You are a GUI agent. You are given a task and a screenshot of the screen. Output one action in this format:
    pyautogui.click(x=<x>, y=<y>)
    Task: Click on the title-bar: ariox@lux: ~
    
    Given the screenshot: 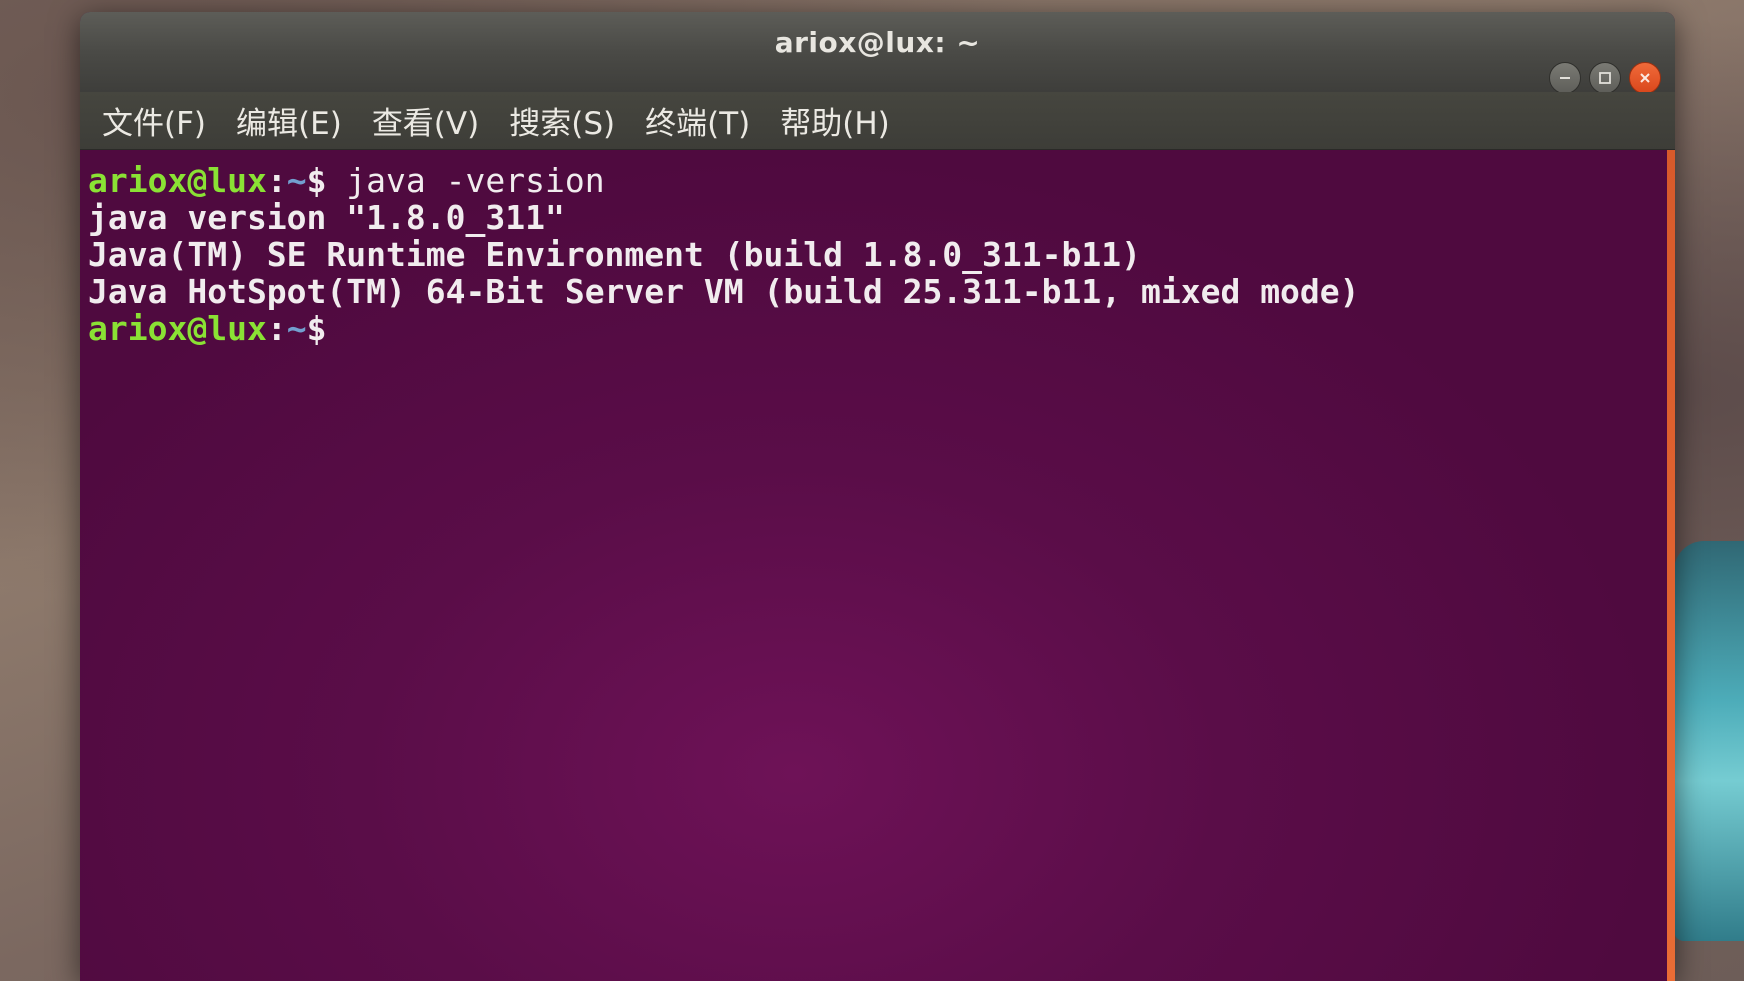 What is the action you would take?
    pyautogui.click(x=877, y=53)
    